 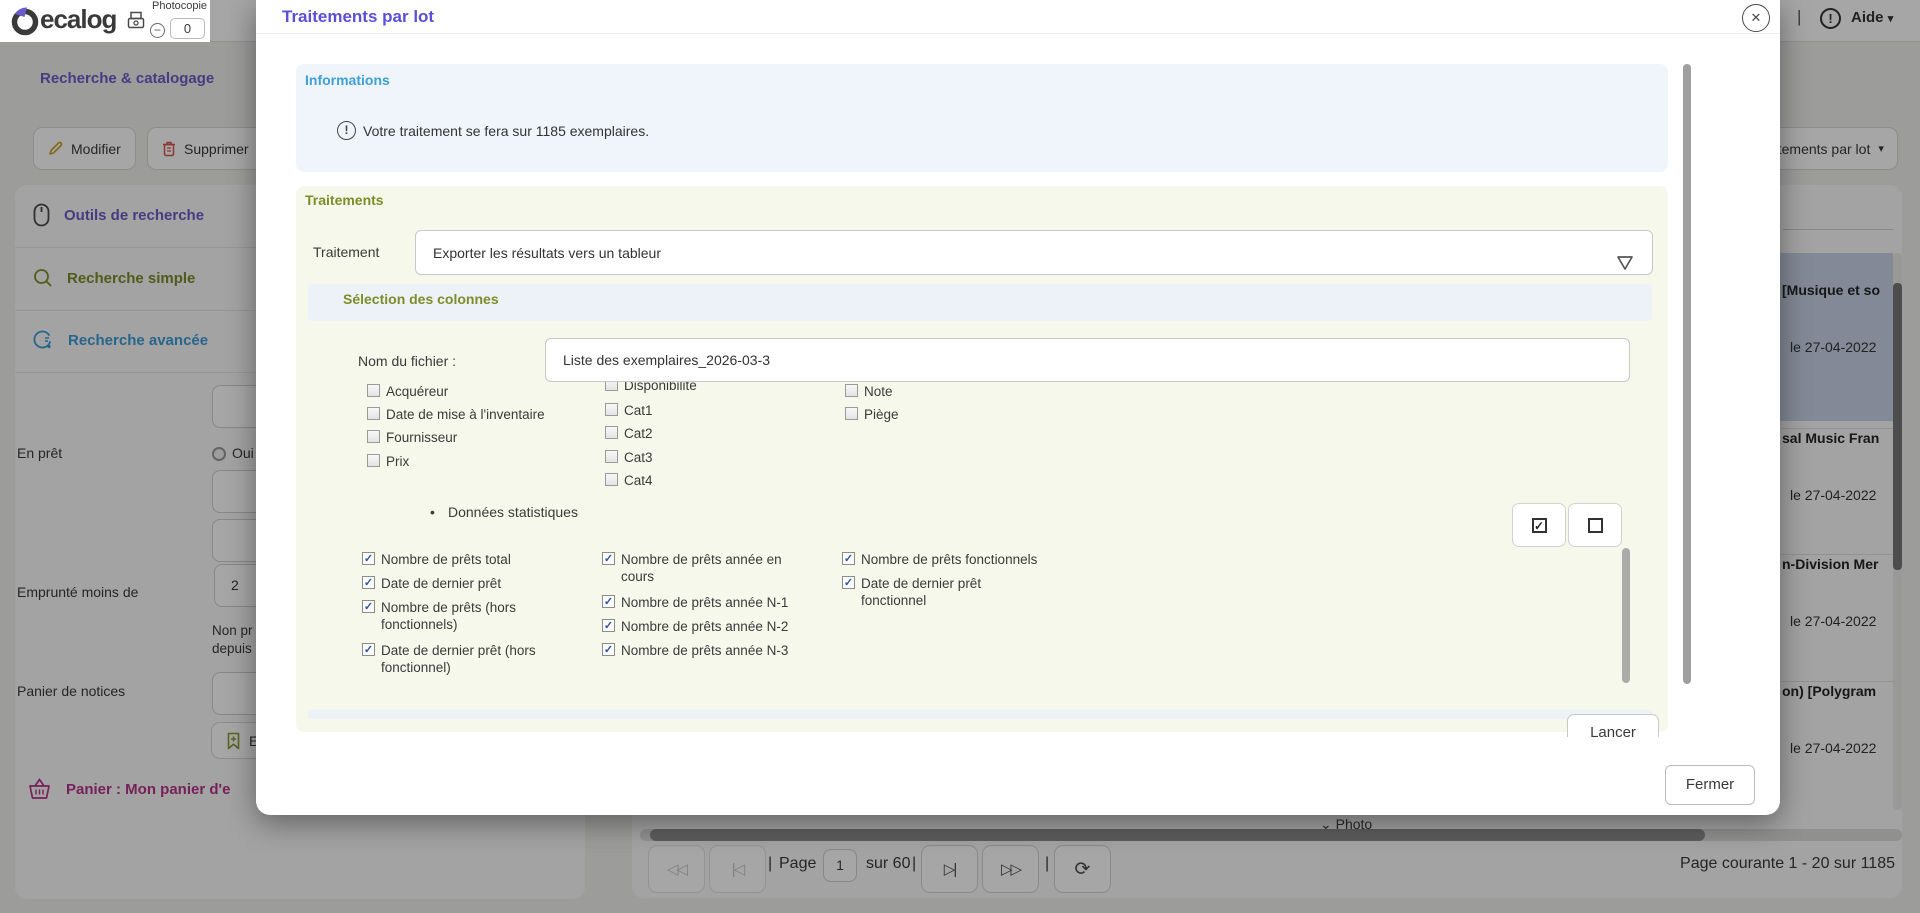 I want to click on close-icon: ✕, so click(x=1756, y=18).